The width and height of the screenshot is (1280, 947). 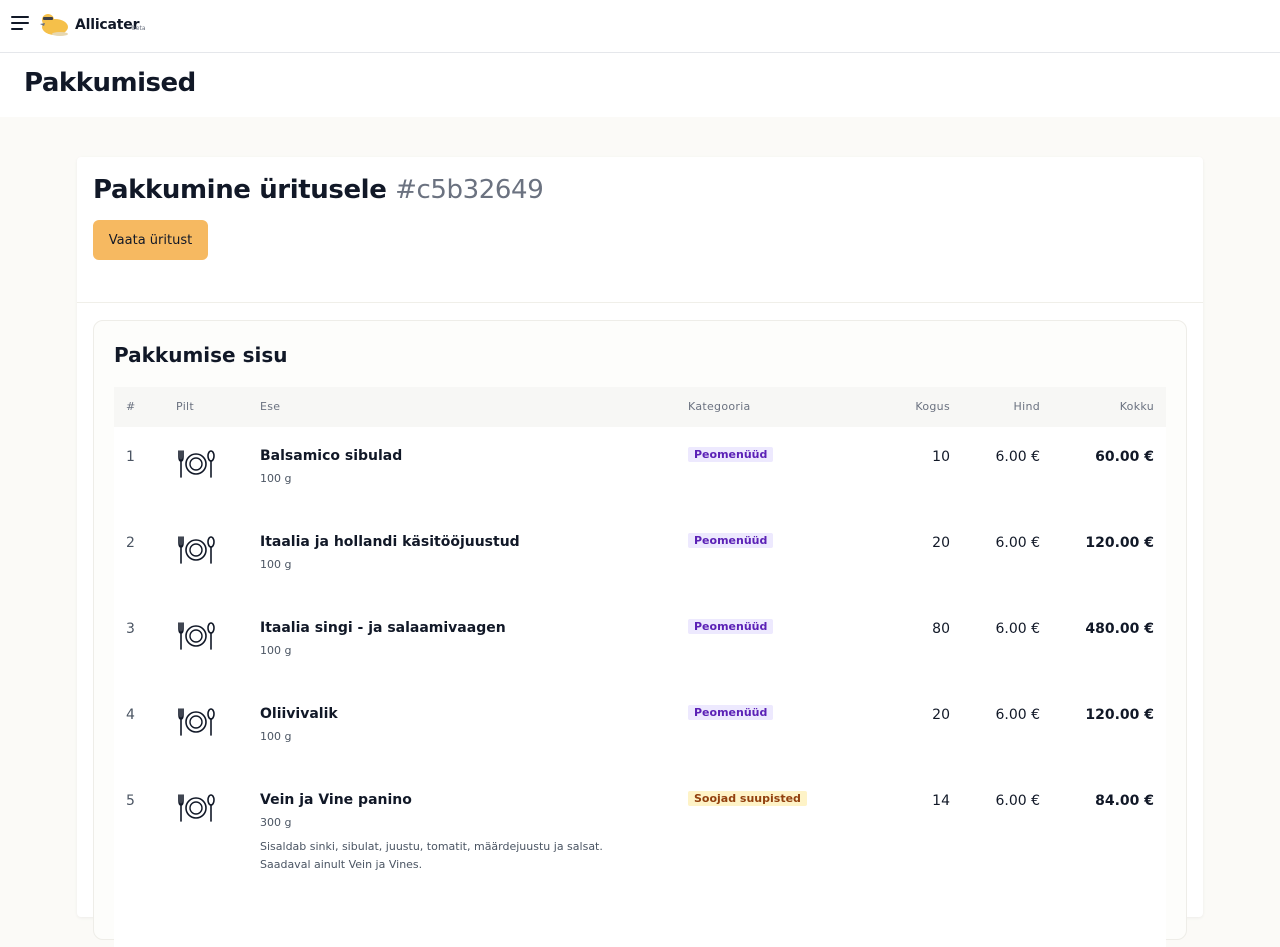 What do you see at coordinates (941, 629) in the screenshot?
I see `item-quantity: 80` at bounding box center [941, 629].